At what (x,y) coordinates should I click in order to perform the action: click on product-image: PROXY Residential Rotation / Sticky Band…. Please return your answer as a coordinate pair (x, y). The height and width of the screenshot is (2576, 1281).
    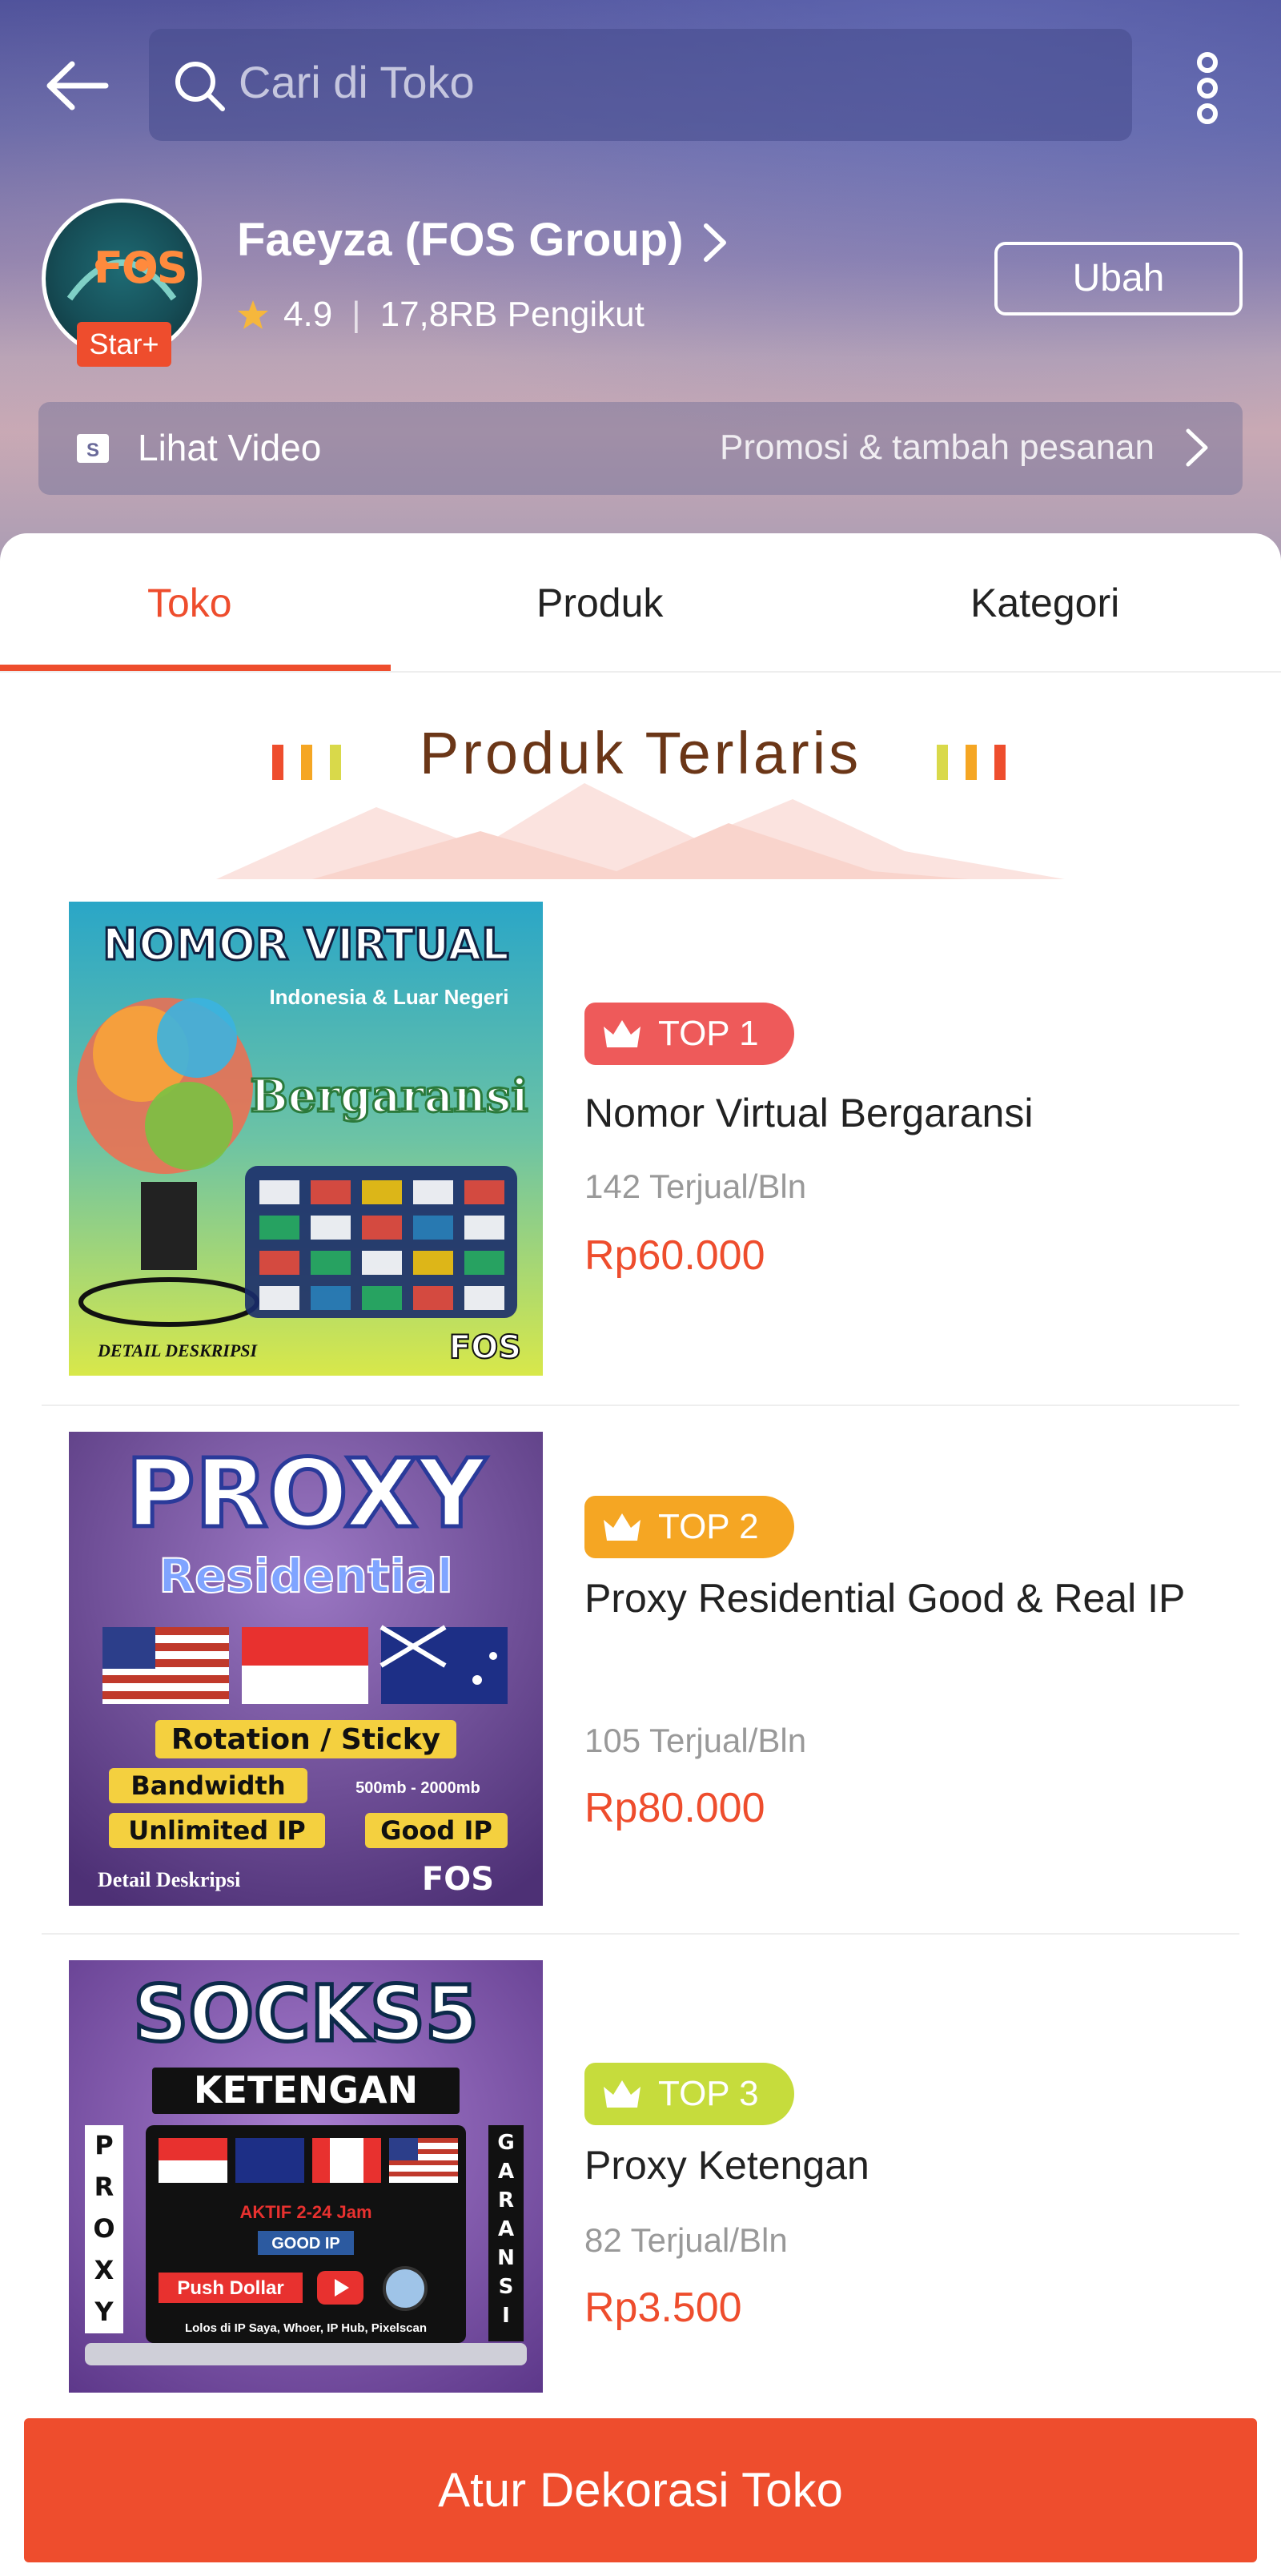
    Looking at the image, I should click on (306, 1669).